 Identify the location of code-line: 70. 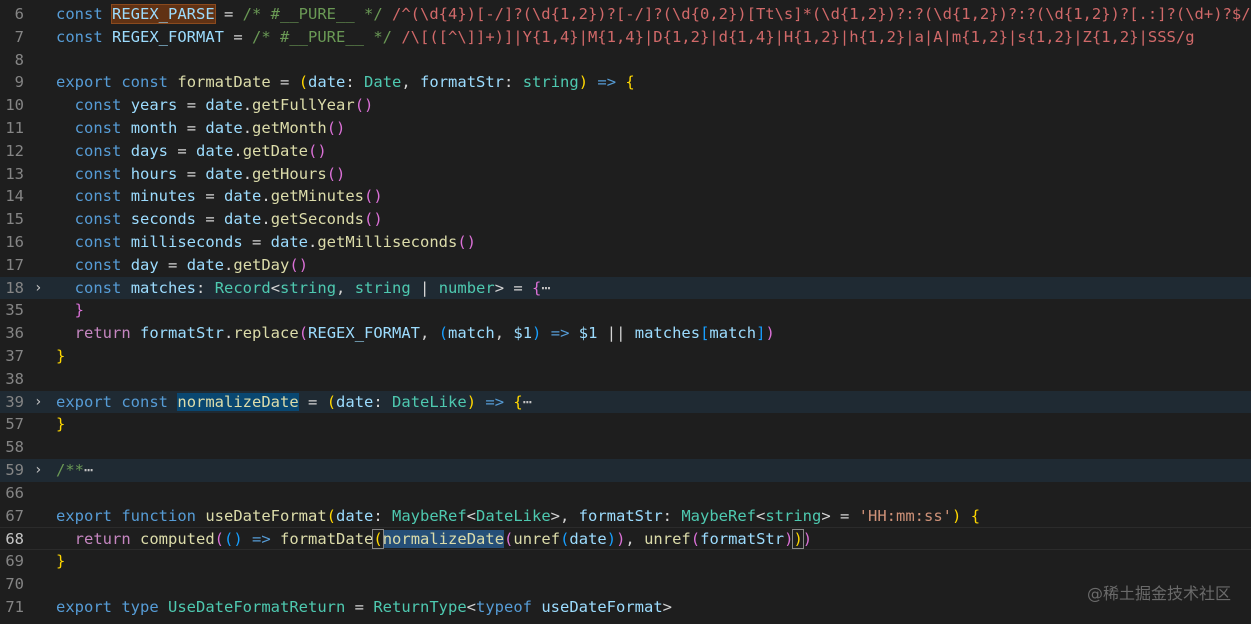
(625, 584).